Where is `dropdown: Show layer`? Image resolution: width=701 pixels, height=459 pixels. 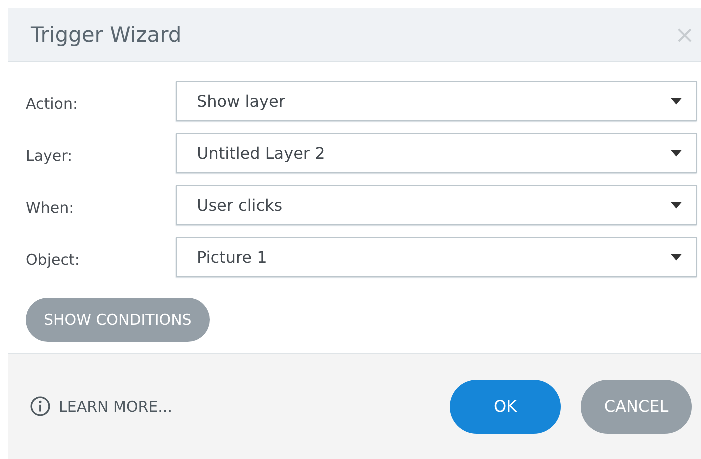 dropdown: Show layer is located at coordinates (436, 101).